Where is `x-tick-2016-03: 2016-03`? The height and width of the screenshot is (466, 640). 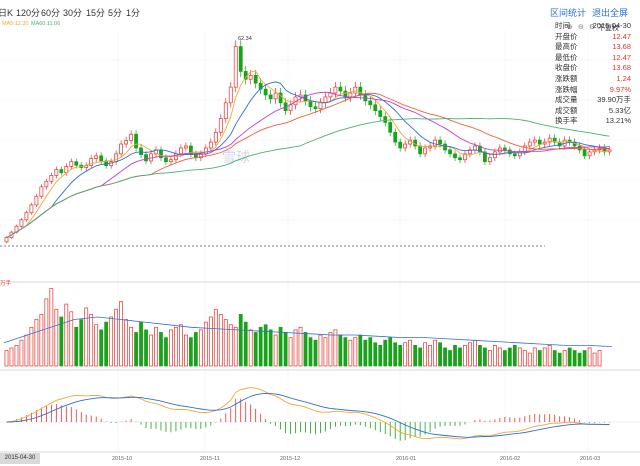 x-tick-2016-03: 2016-03 is located at coordinates (590, 459).